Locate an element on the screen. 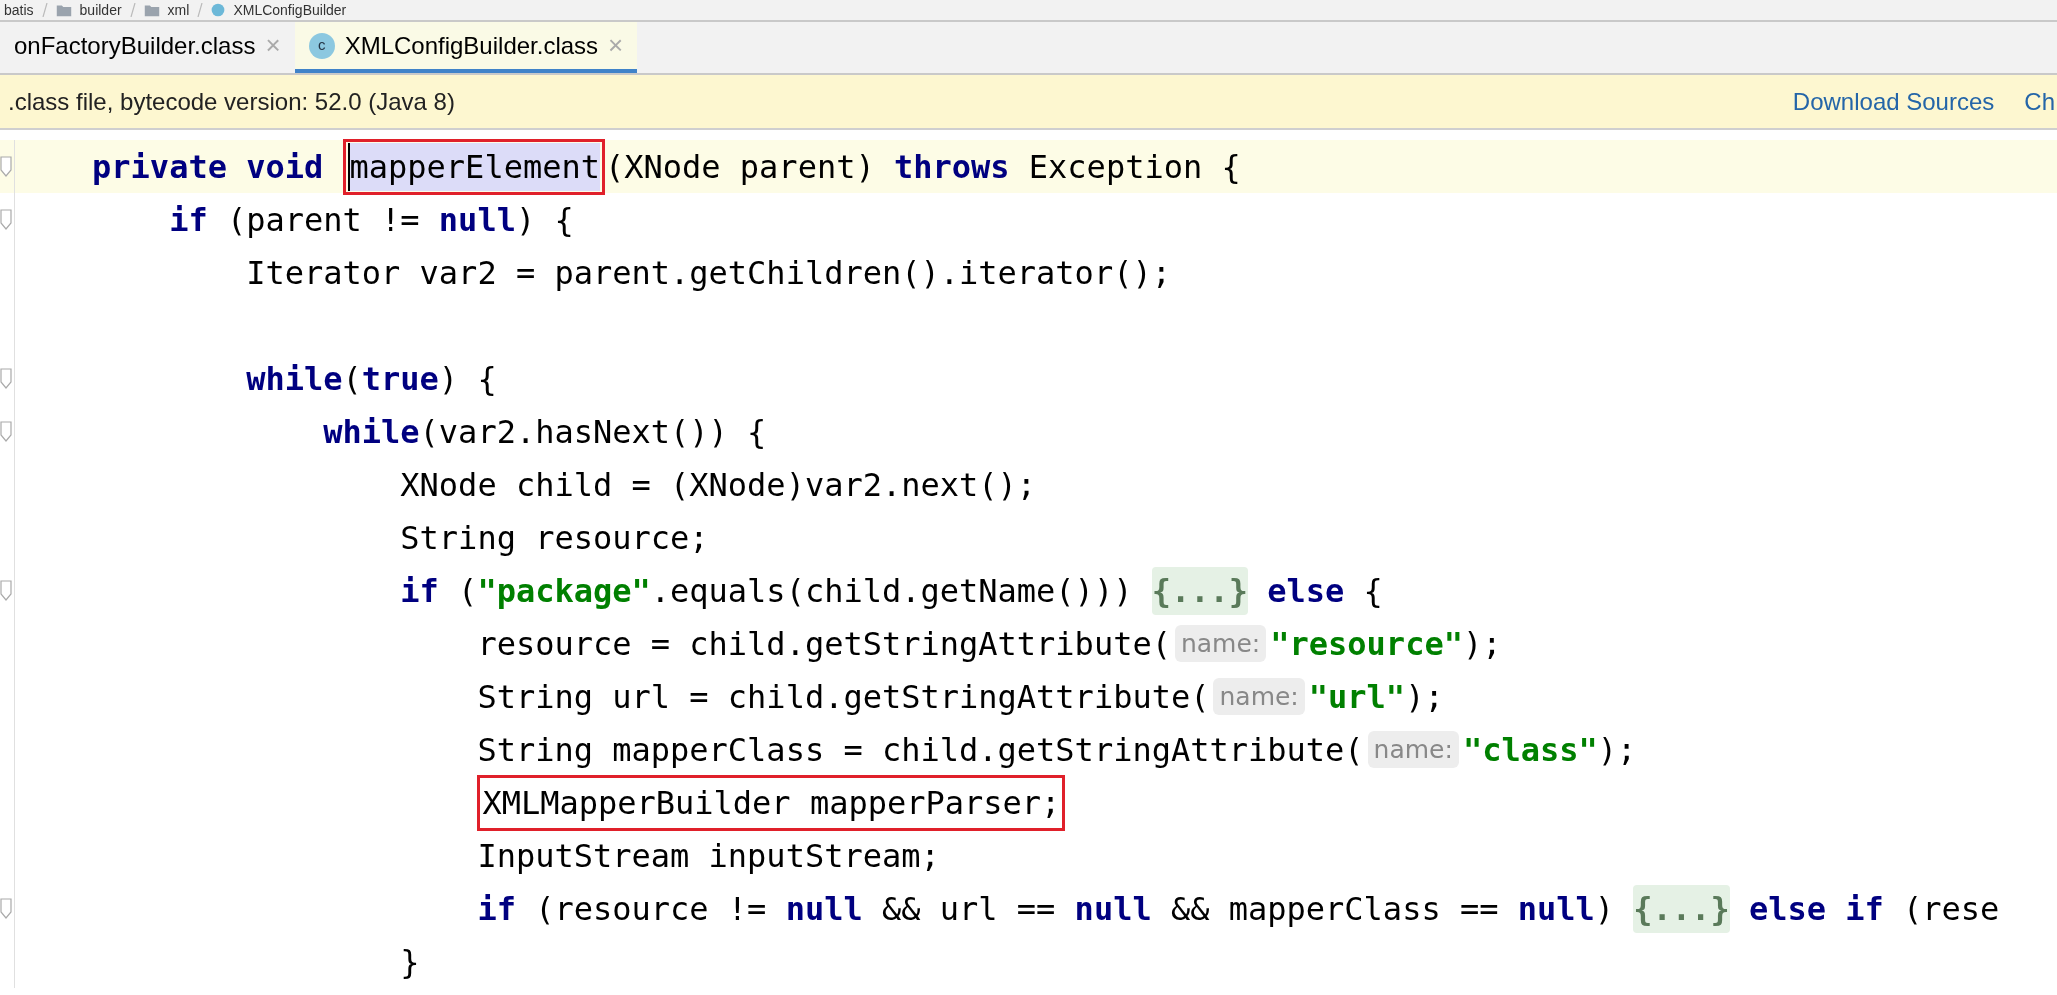  code-text: XMLMapperBuilder mapperParser; is located at coordinates (771, 803).